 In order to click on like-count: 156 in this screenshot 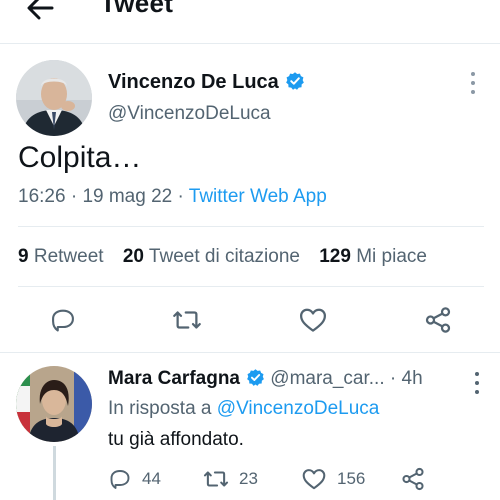, I will do `click(351, 478)`.